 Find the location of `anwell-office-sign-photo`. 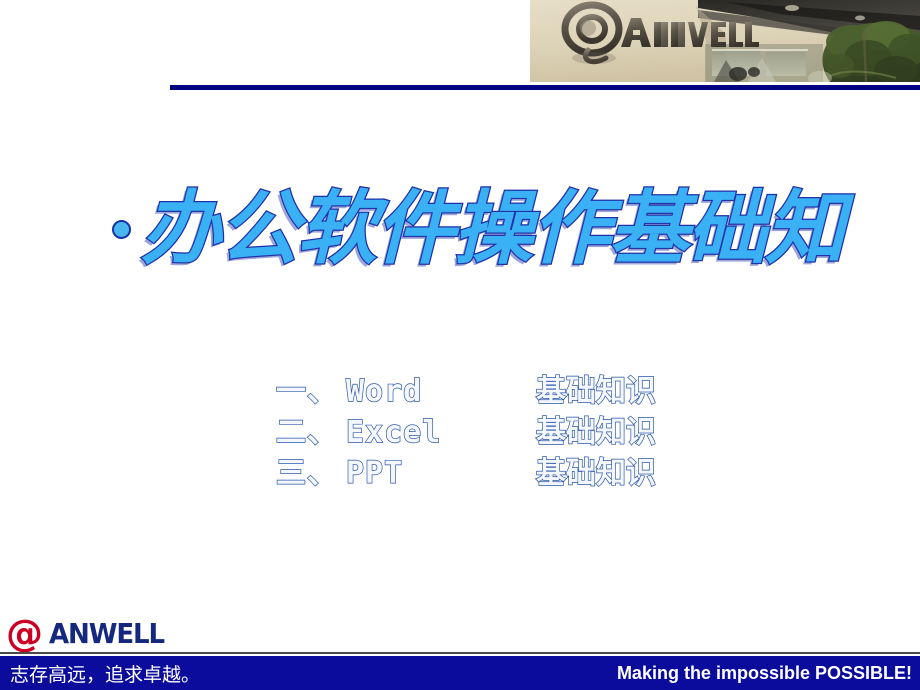

anwell-office-sign-photo is located at coordinates (725, 41).